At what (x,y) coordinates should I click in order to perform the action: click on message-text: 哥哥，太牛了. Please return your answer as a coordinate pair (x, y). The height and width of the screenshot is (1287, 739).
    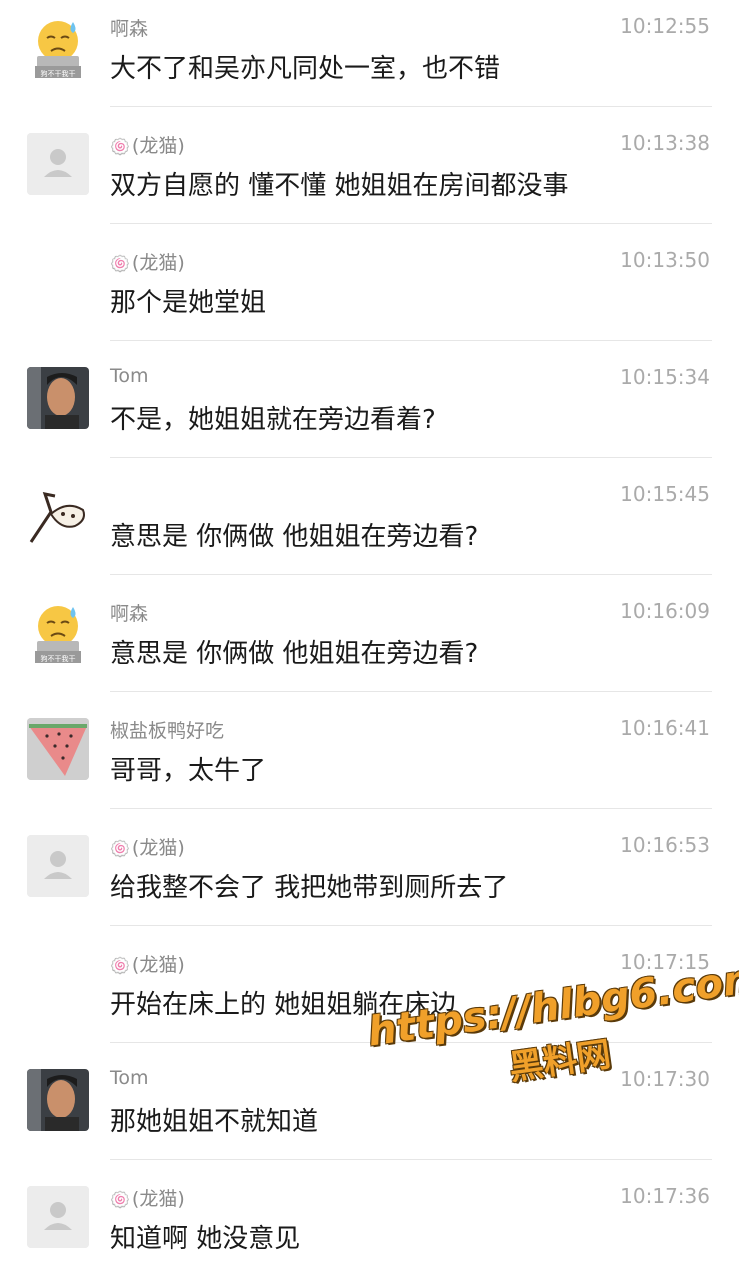
    Looking at the image, I should click on (188, 771).